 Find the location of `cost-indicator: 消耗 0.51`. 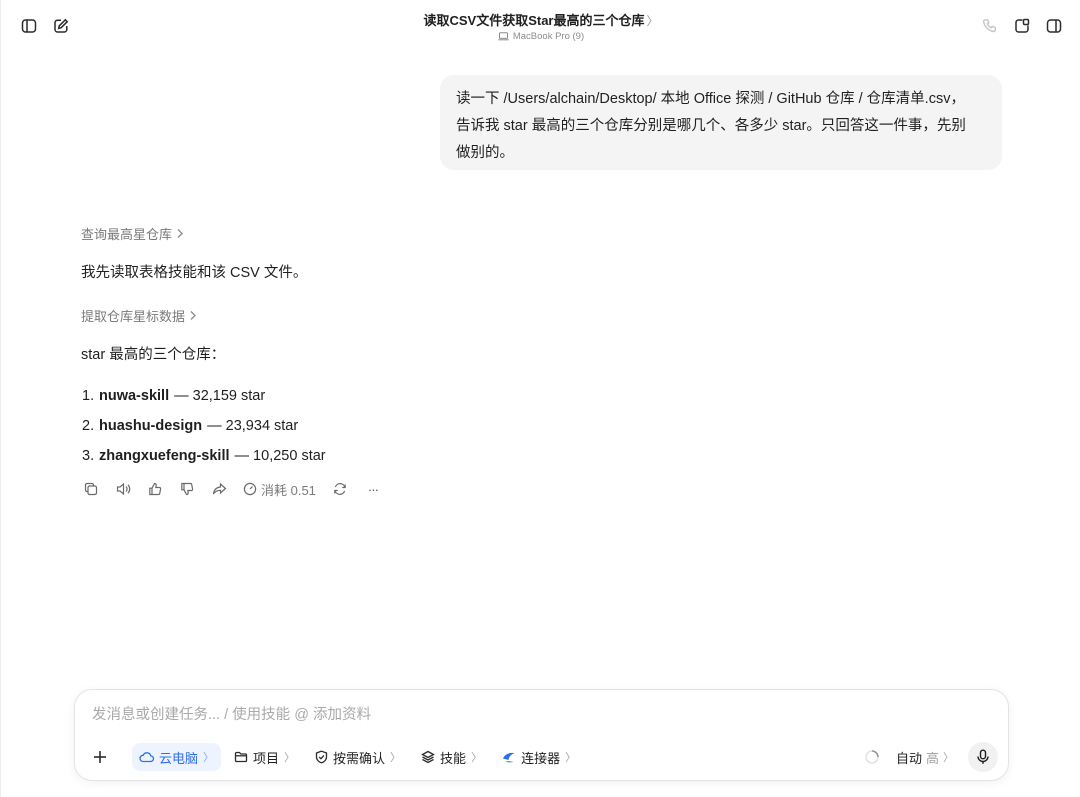

cost-indicator: 消耗 0.51 is located at coordinates (279, 489).